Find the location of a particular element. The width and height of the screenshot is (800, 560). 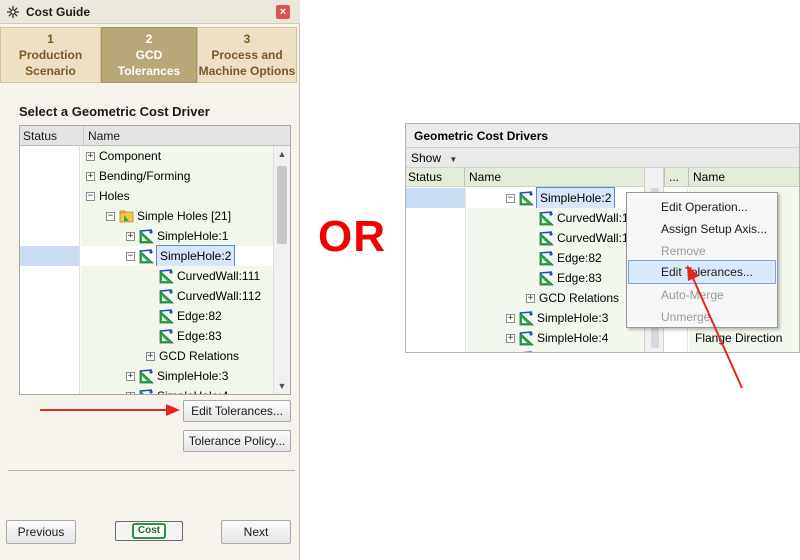

chevron-down-icon: ▼ is located at coordinates (453, 159).